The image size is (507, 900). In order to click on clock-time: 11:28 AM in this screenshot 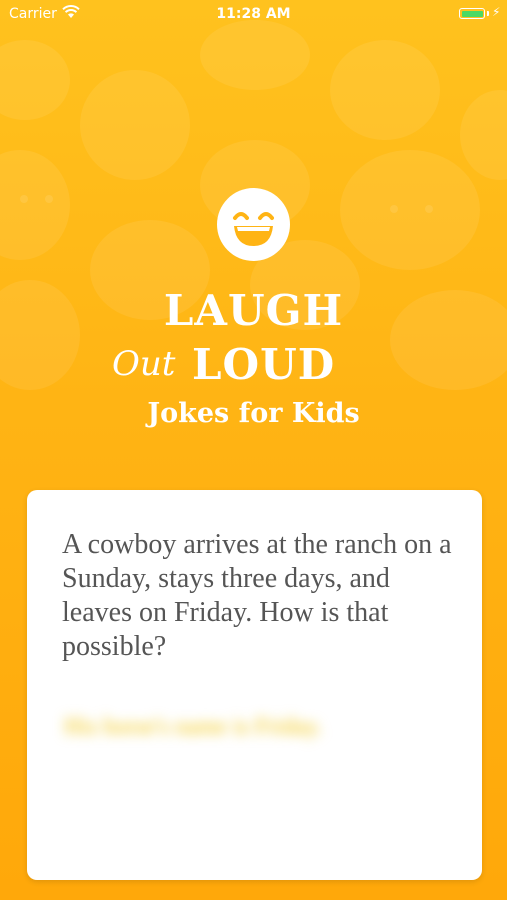, I will do `click(253, 14)`.